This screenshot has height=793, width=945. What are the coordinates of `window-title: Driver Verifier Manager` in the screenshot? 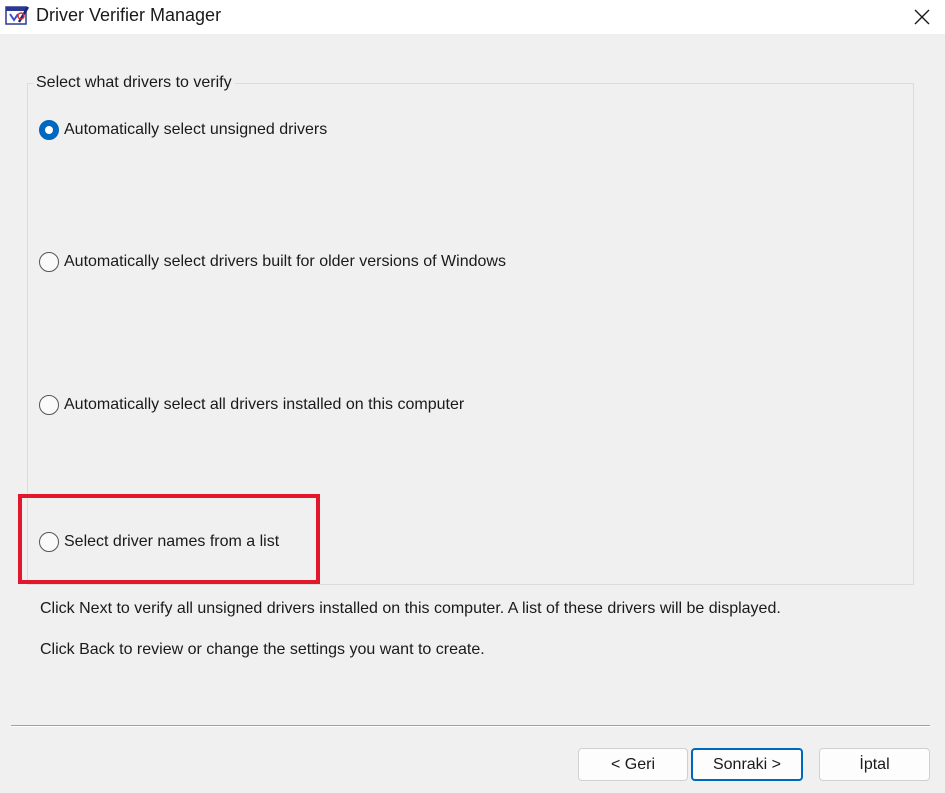 It's located at (129, 15).